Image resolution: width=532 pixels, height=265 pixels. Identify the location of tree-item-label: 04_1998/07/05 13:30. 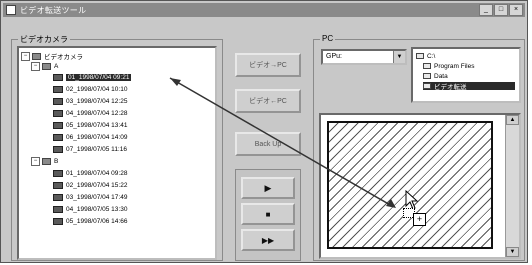
(97, 209).